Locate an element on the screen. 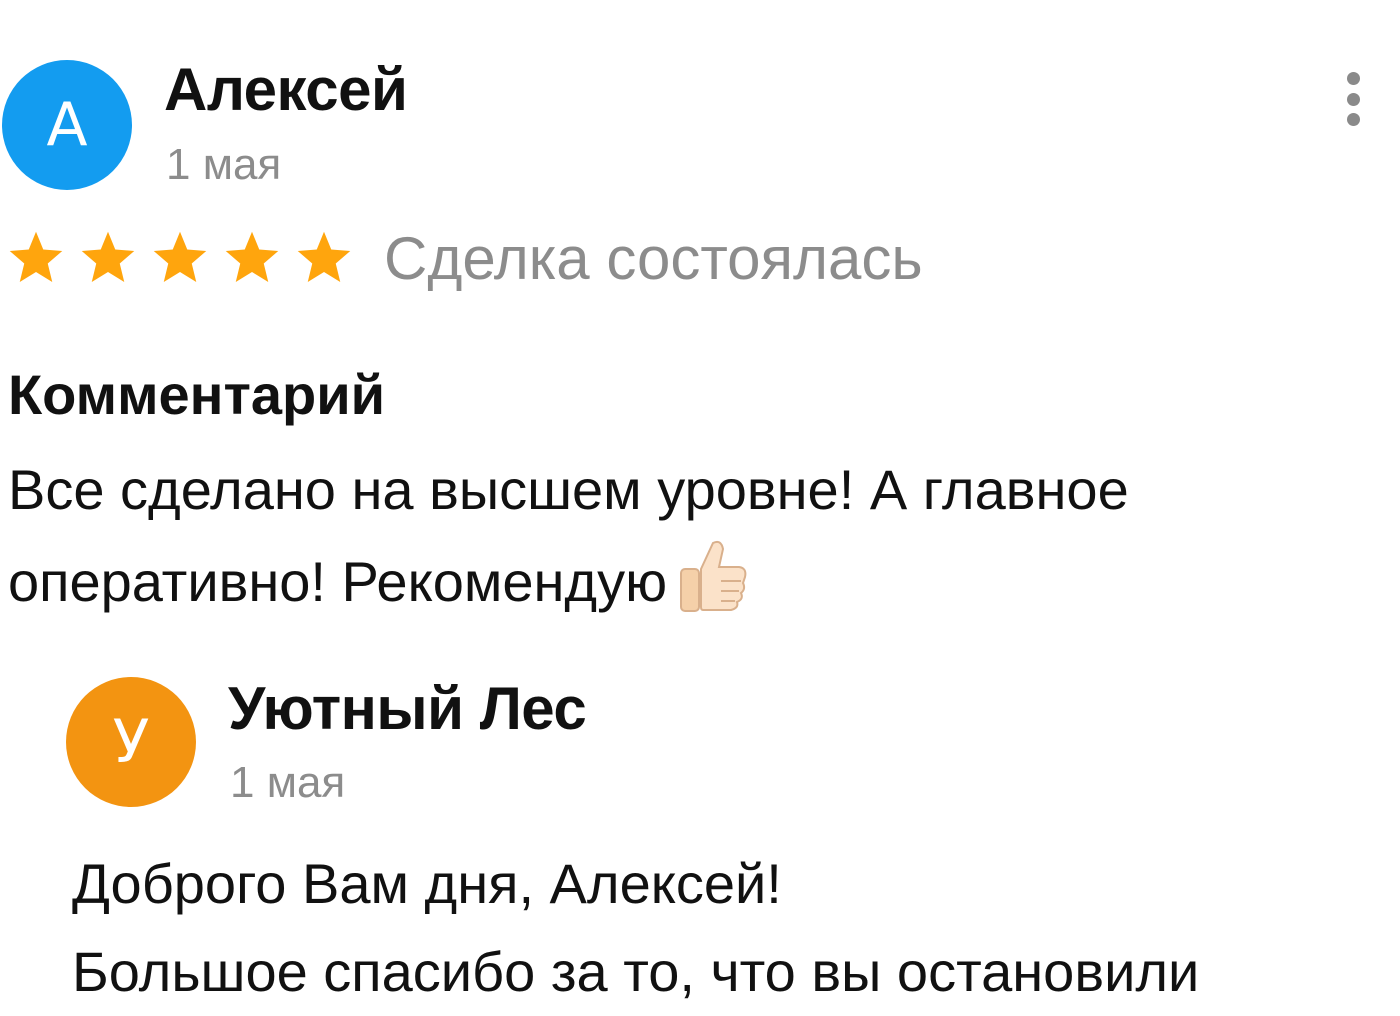 This screenshot has width=1400, height=1016. reviewer-avatar: А is located at coordinates (67, 125).